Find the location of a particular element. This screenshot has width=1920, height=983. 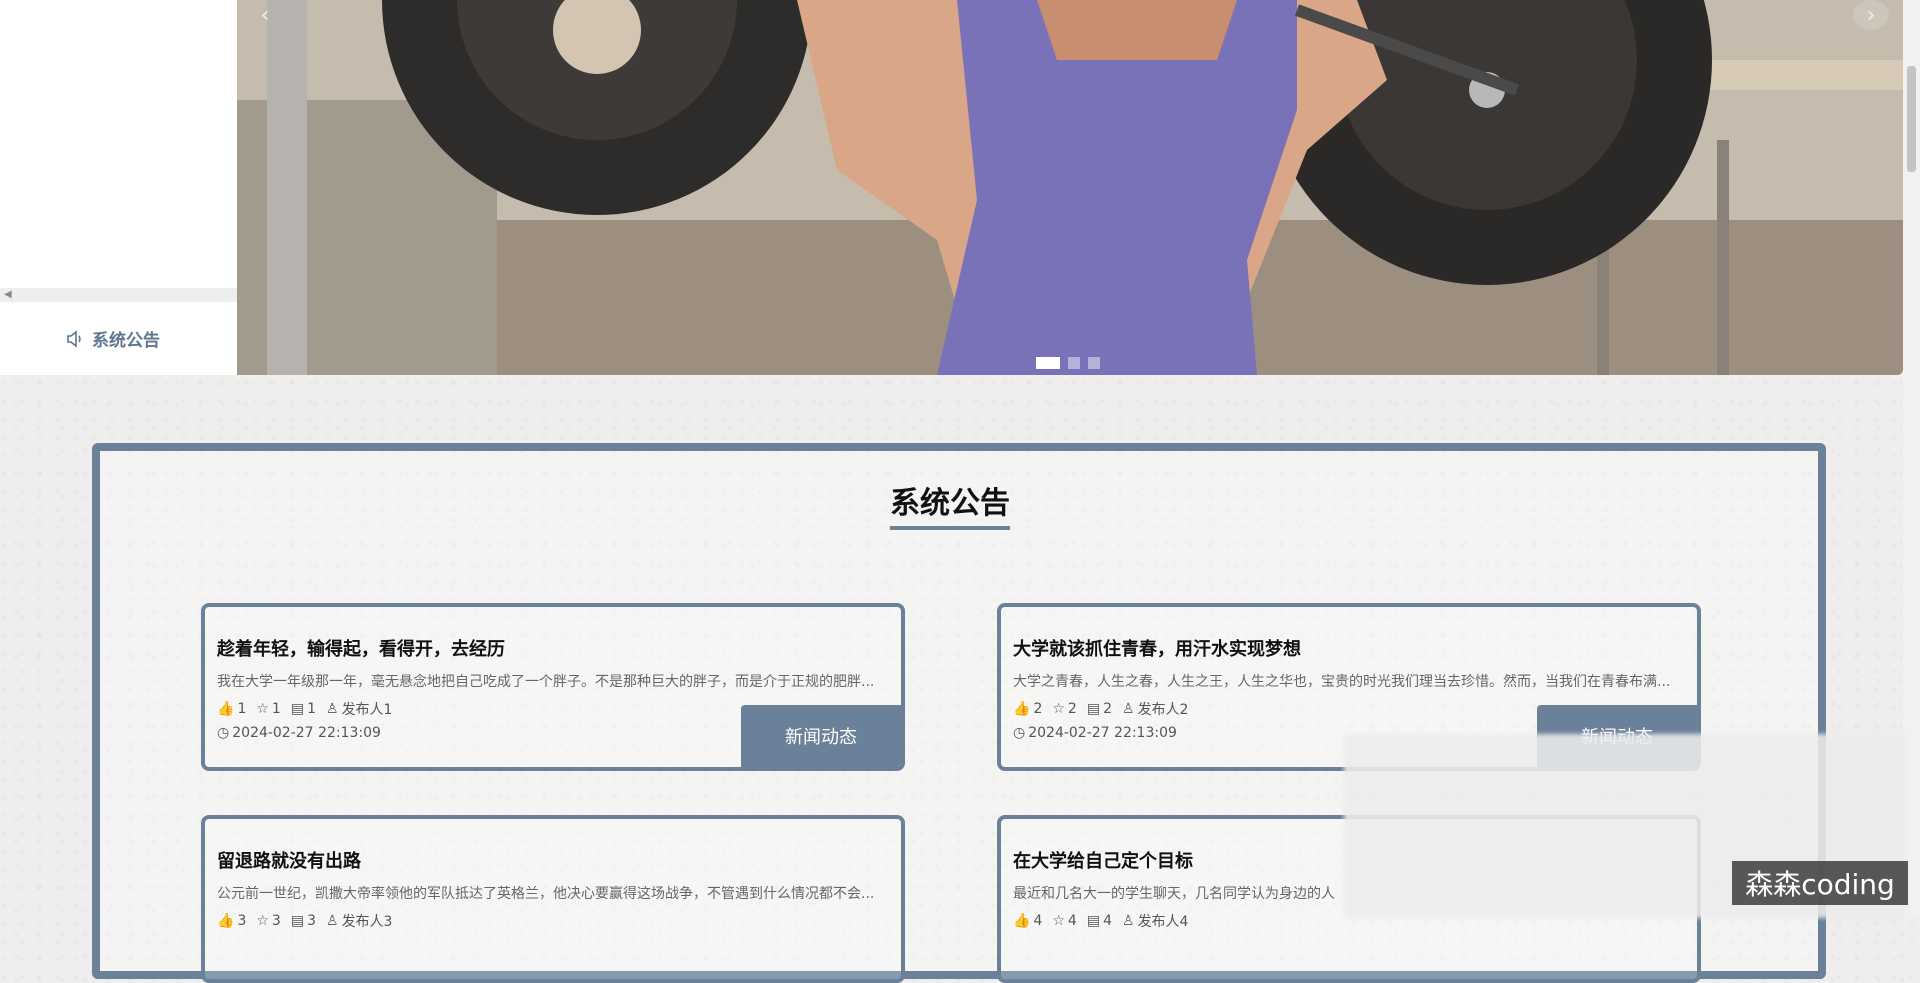

sidebar-notice-link: 系统公告 is located at coordinates (113, 338).